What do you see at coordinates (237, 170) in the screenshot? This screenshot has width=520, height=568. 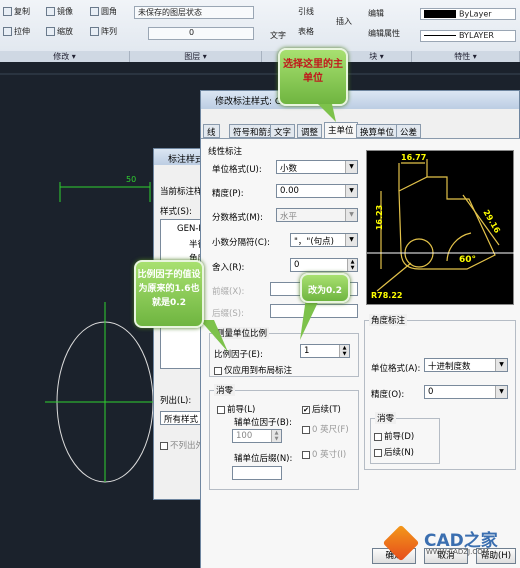 I see `unit-format-label: 单位格式(U):` at bounding box center [237, 170].